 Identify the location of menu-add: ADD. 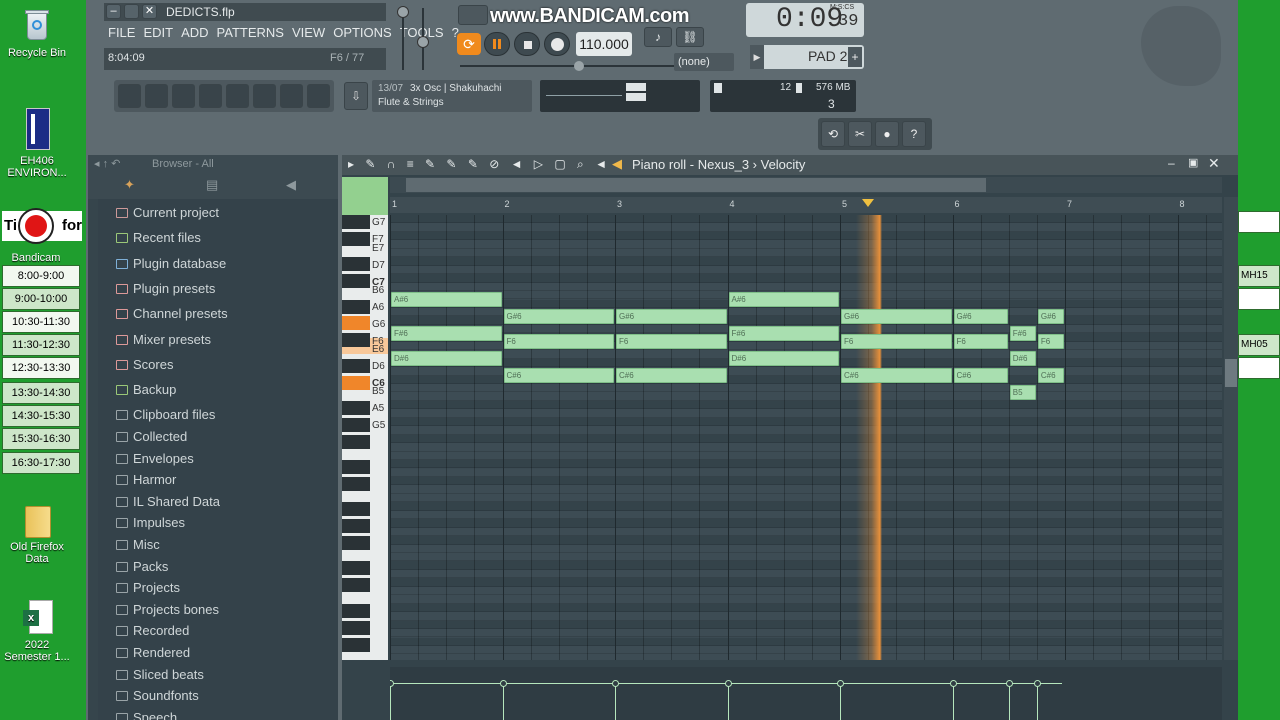
(194, 35).